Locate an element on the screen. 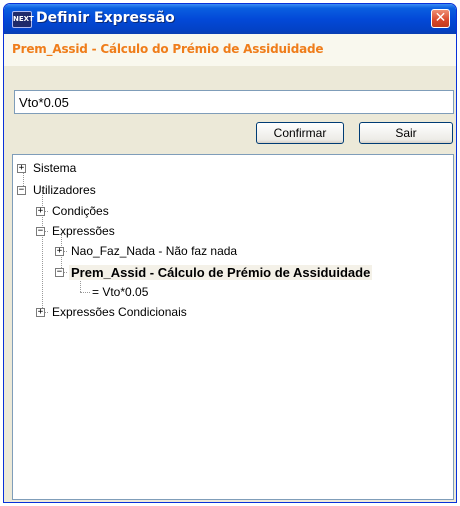 The image size is (460, 506). tree-node-expressoes: − Expressões is located at coordinates (76, 231).